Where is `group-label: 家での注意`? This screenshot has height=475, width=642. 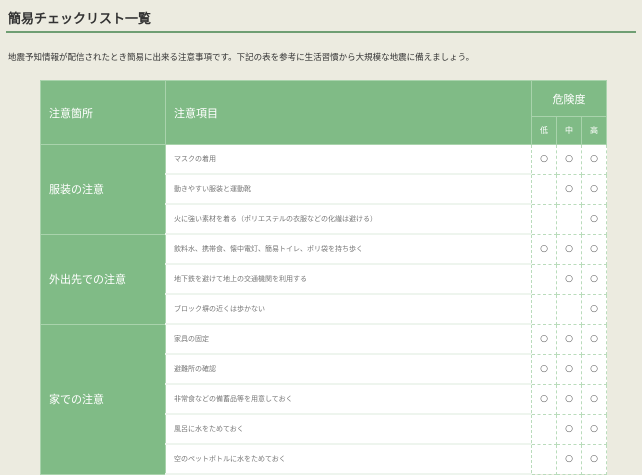
group-label: 家での注意 is located at coordinates (103, 399).